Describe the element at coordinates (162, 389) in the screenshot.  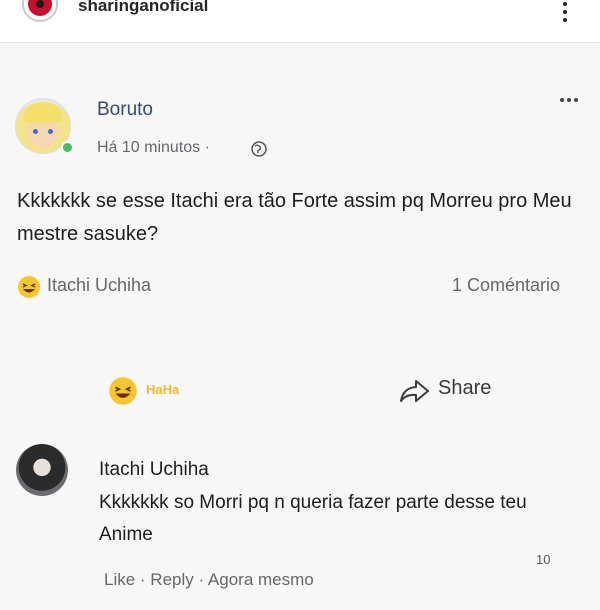
I see `haha-reaction-label: HaHa` at that location.